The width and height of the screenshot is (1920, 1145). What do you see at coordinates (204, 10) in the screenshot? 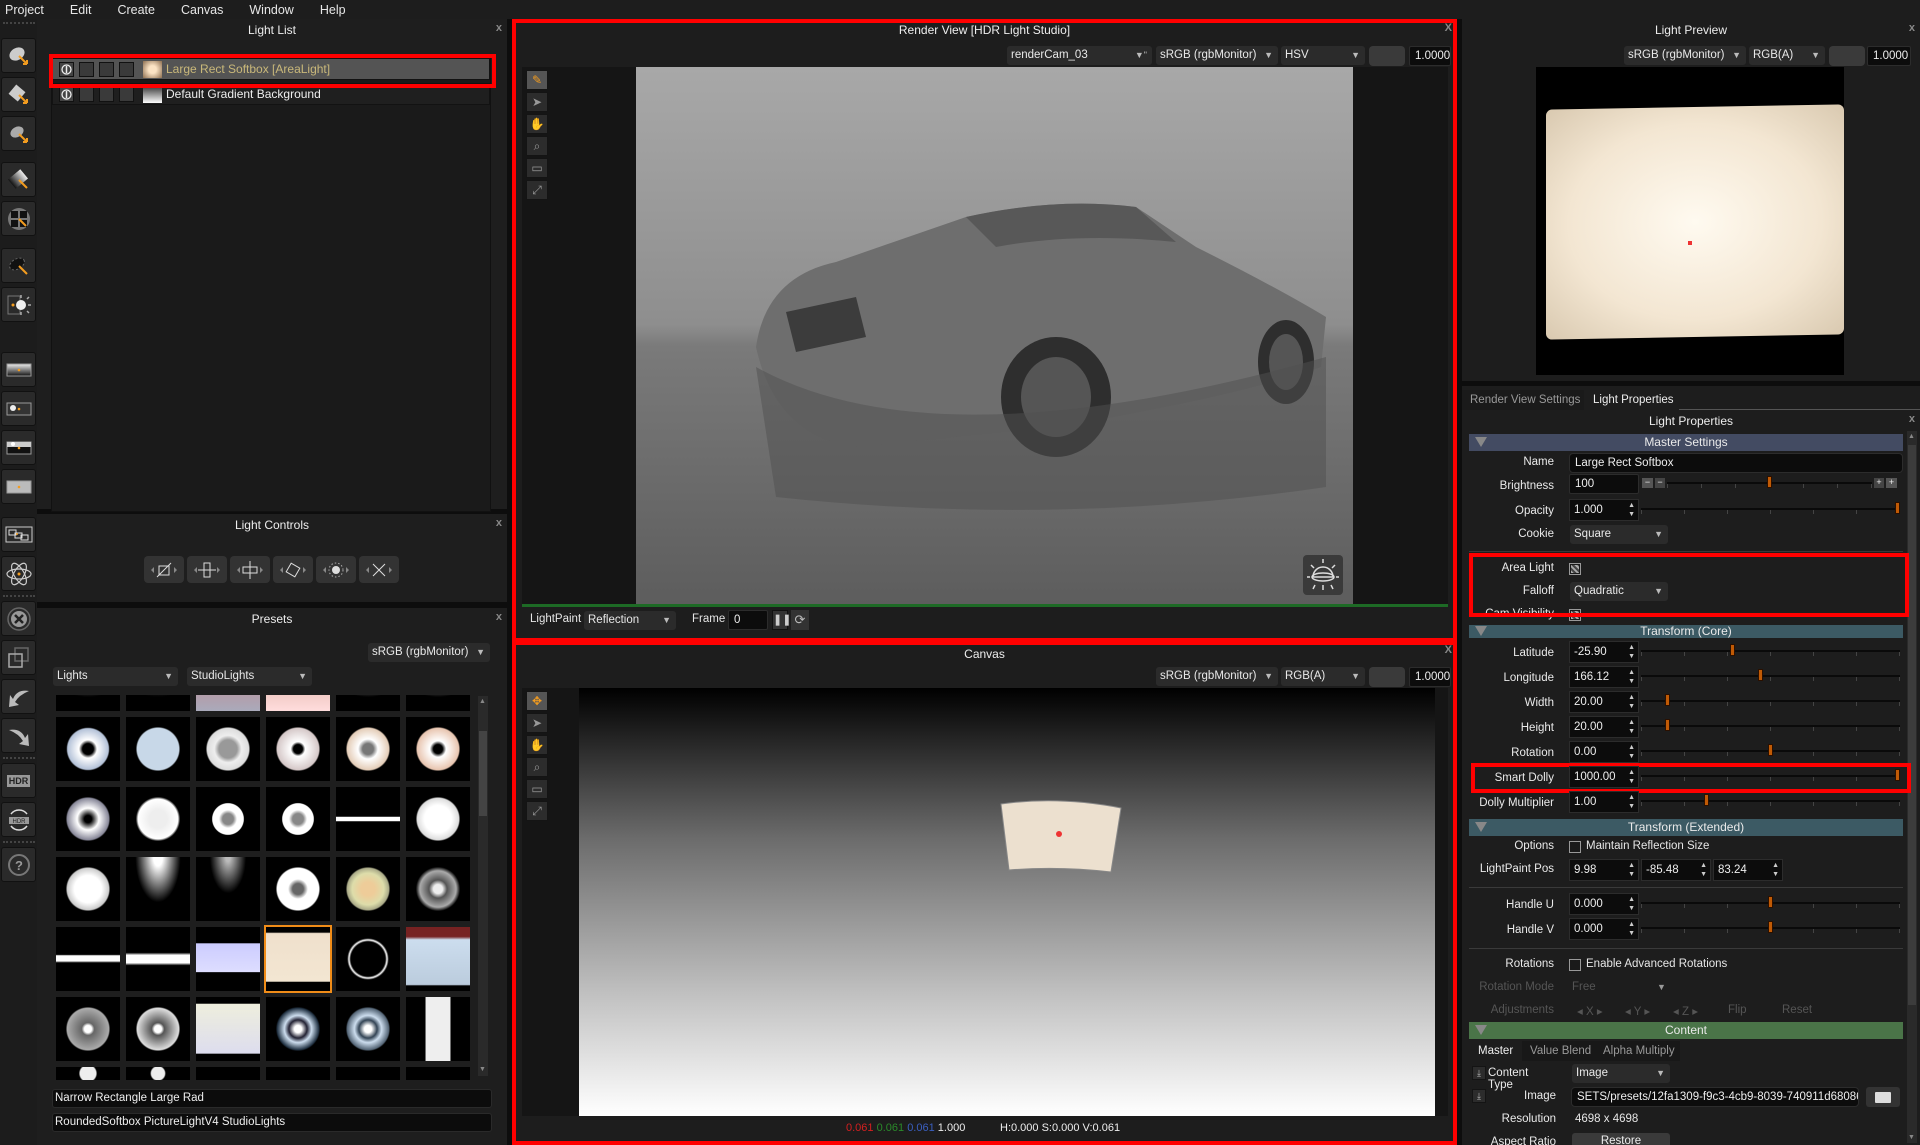
I see `menu-canvas: Canvas` at bounding box center [204, 10].